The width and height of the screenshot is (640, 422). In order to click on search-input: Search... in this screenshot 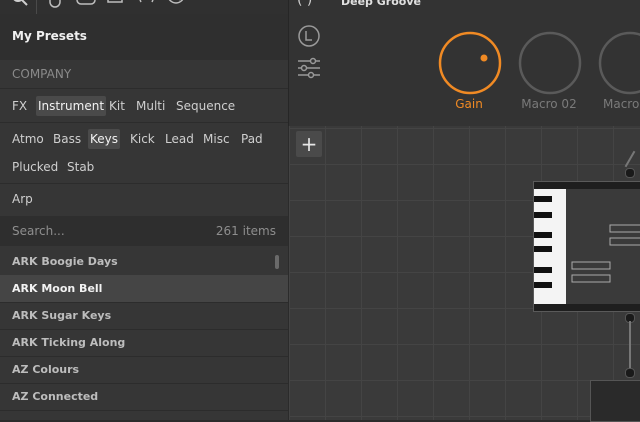, I will do `click(38, 231)`.